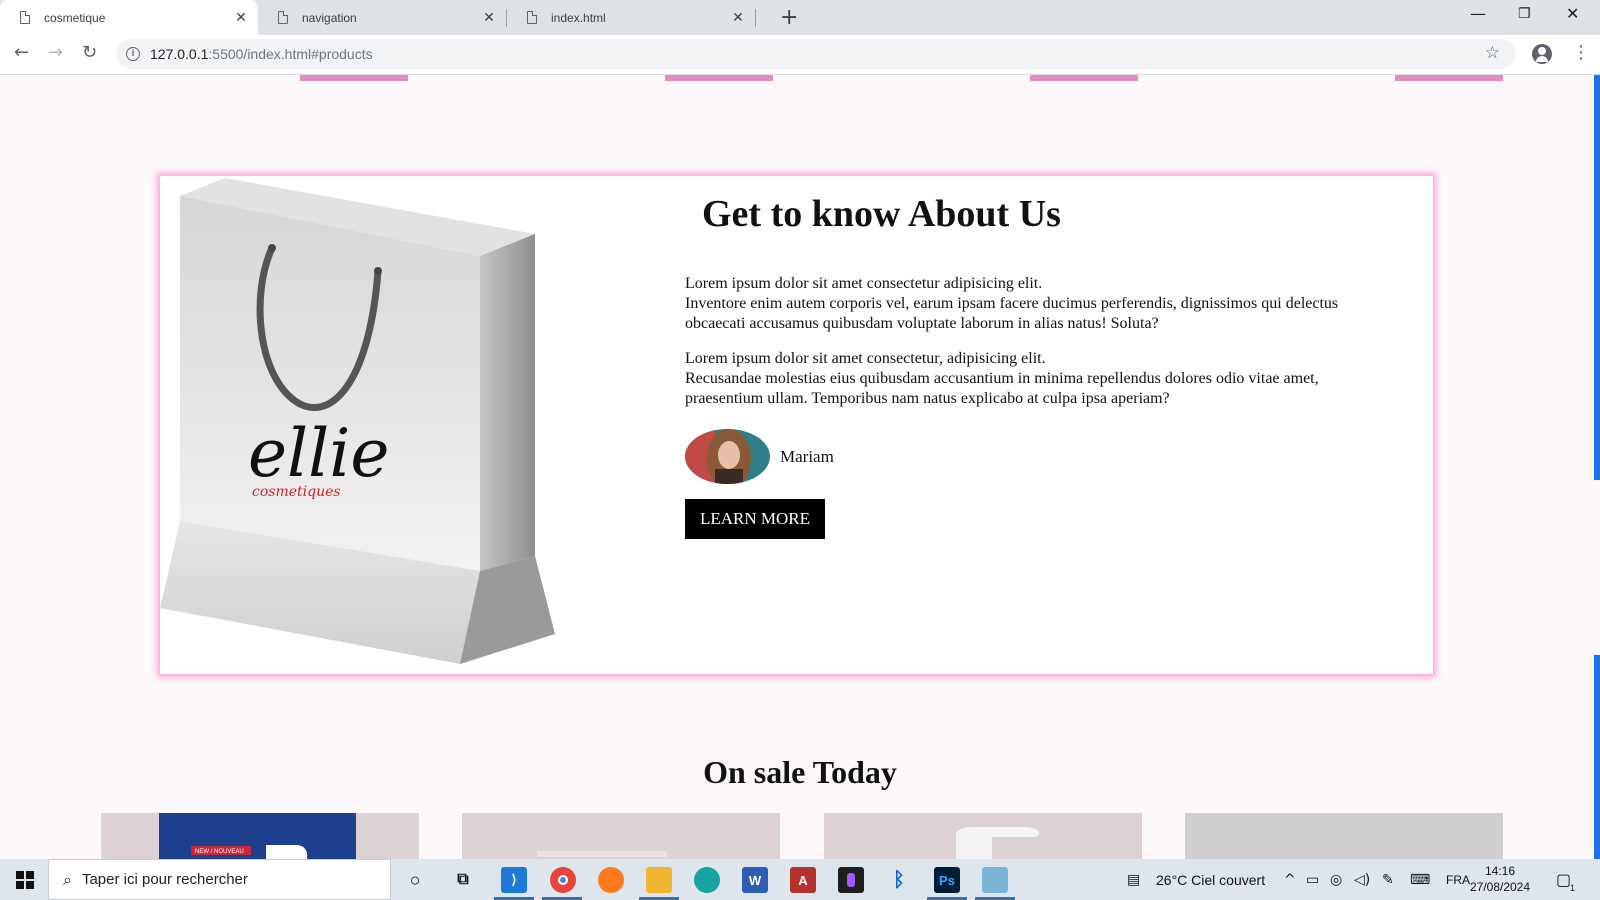 Image resolution: width=1600 pixels, height=900 pixels. I want to click on weather-icon: ▤, so click(1133, 880).